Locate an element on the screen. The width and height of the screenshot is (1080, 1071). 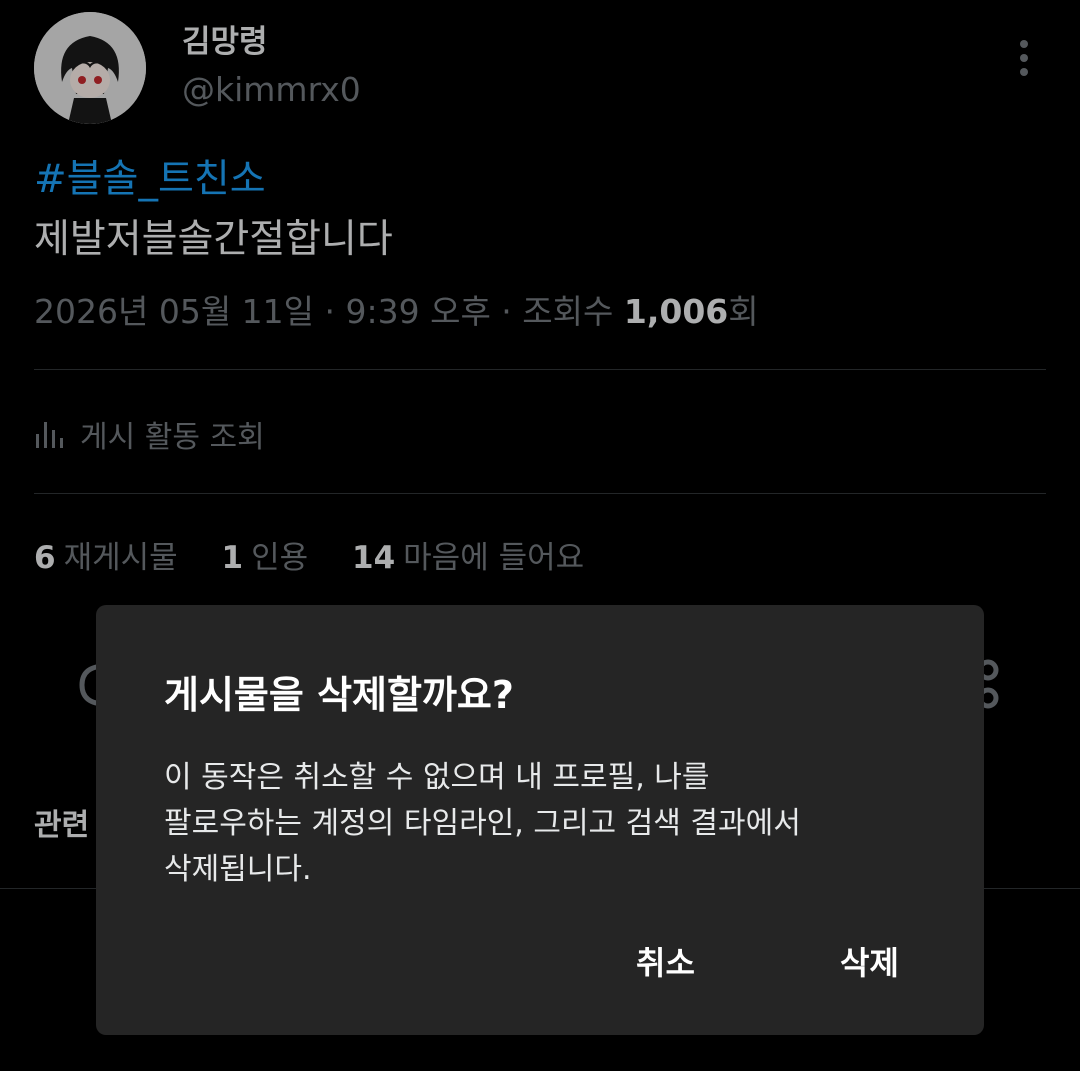
cancel-button: 취소 is located at coordinates (665, 963).